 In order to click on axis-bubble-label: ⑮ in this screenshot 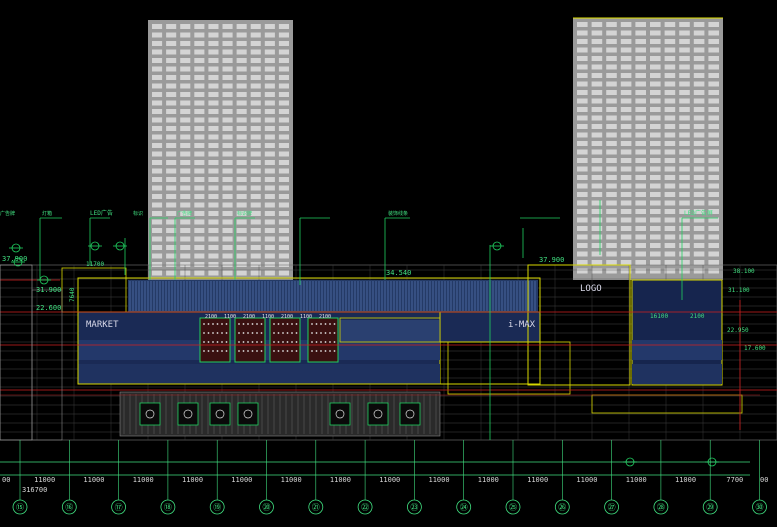, I will do `click(20, 507)`.